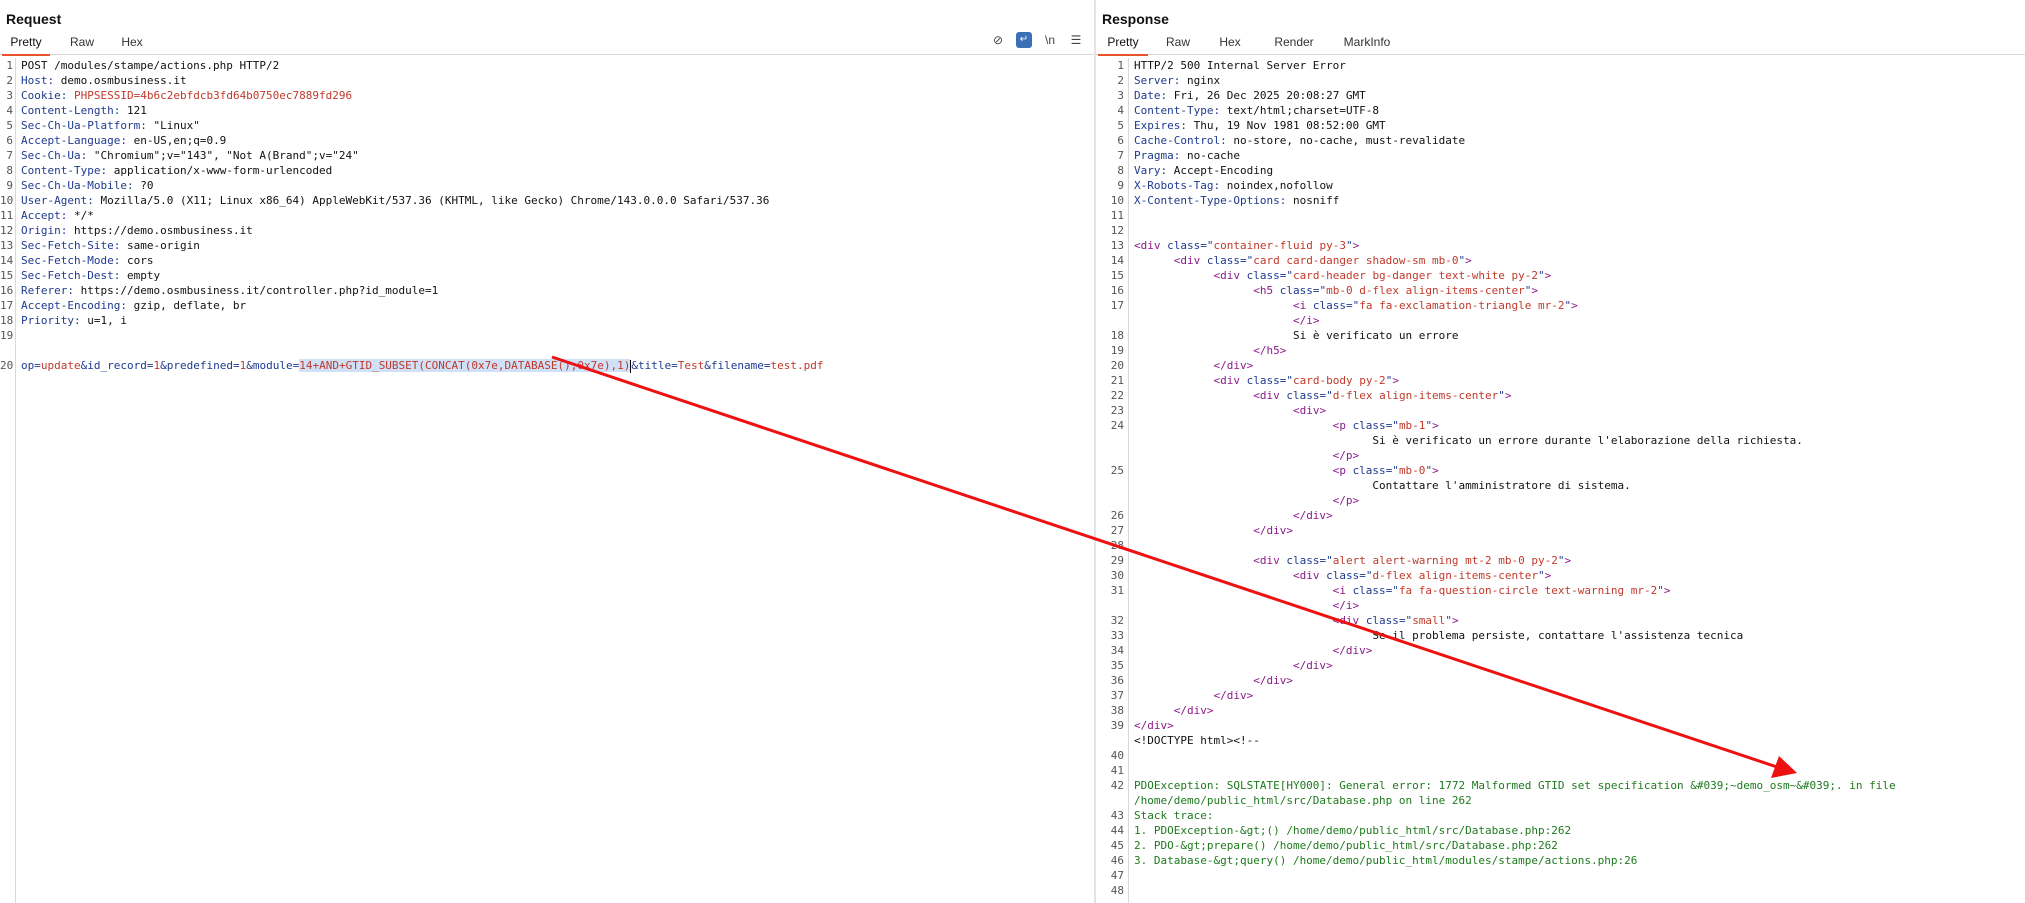 This screenshot has width=2025, height=903. I want to click on html-attr-value: card-body py-2, so click(1339, 380).